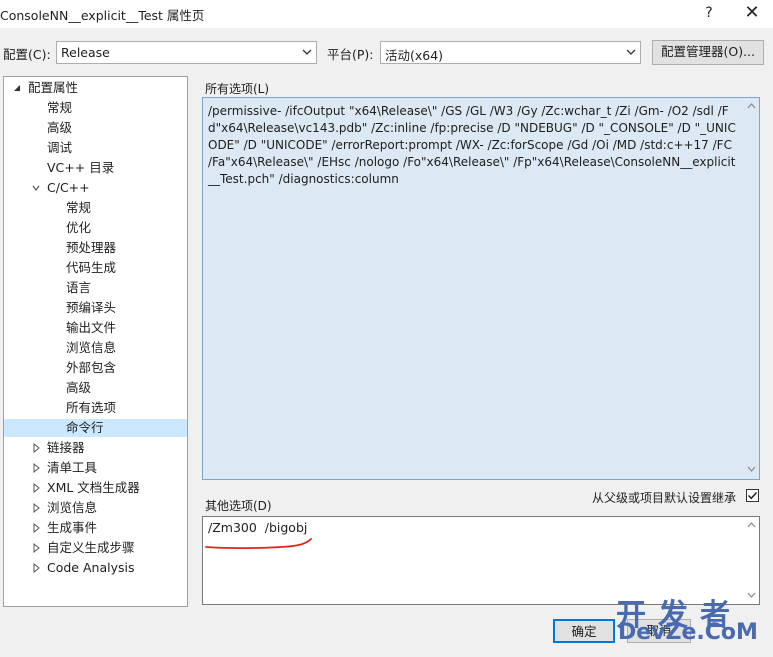 This screenshot has width=773, height=657. Describe the element at coordinates (91, 247) in the screenshot. I see `tree-item-label: 预处理器` at that location.